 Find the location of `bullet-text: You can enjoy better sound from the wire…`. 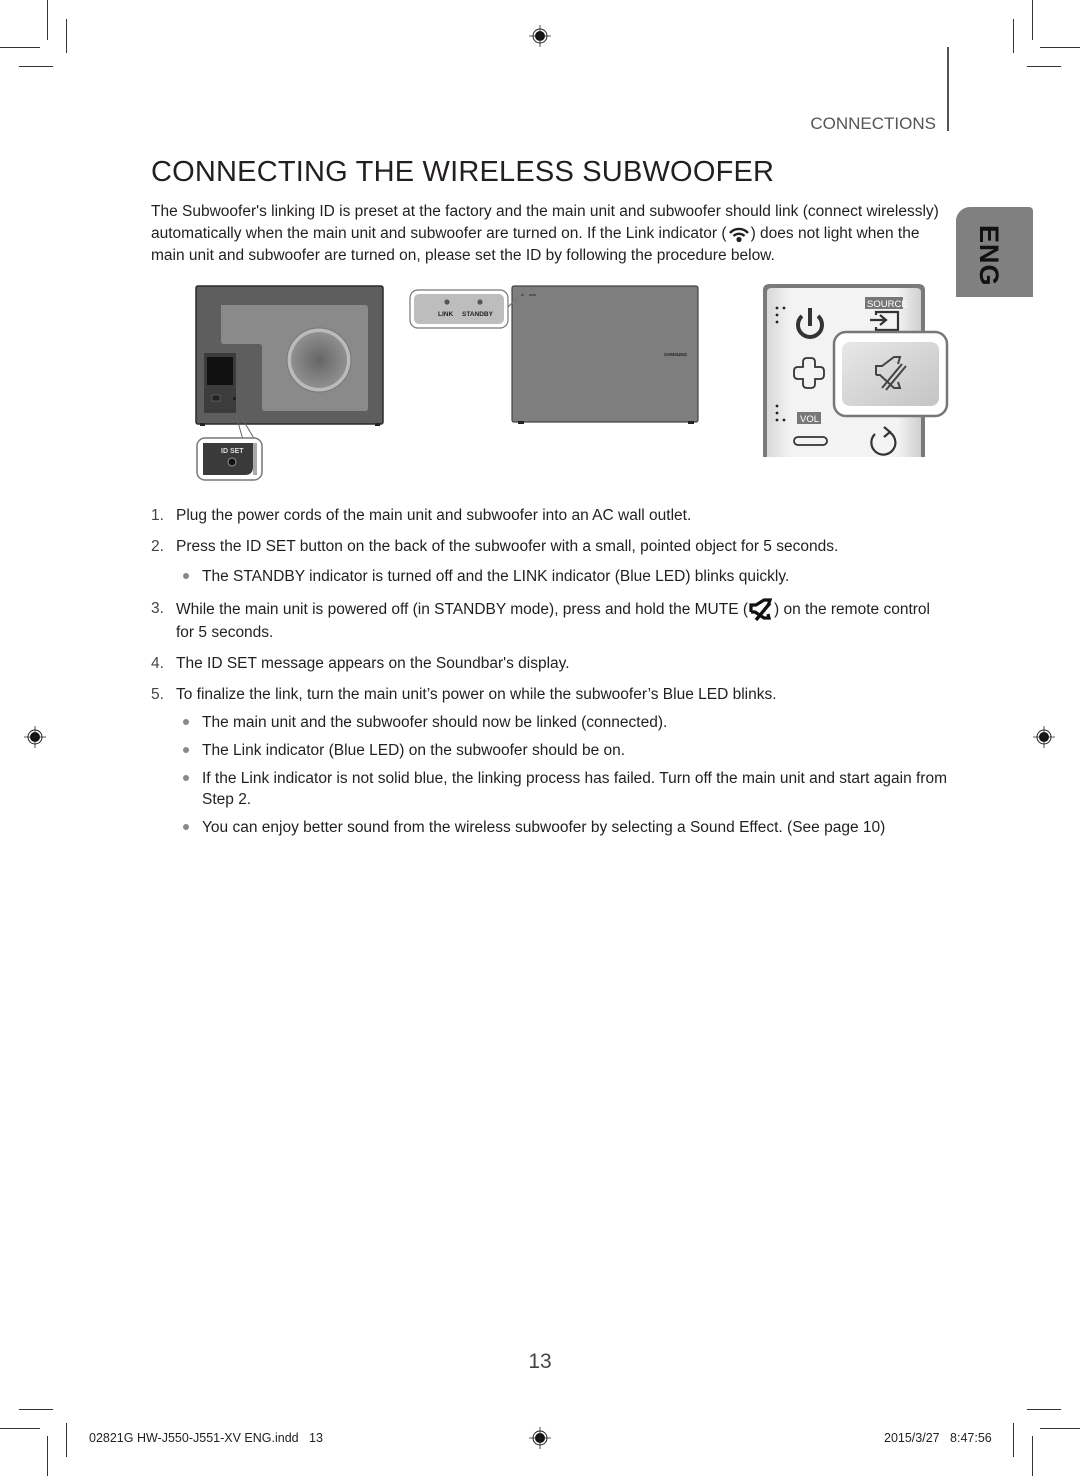

bullet-text: You can enjoy better sound from the wire… is located at coordinates (544, 827).